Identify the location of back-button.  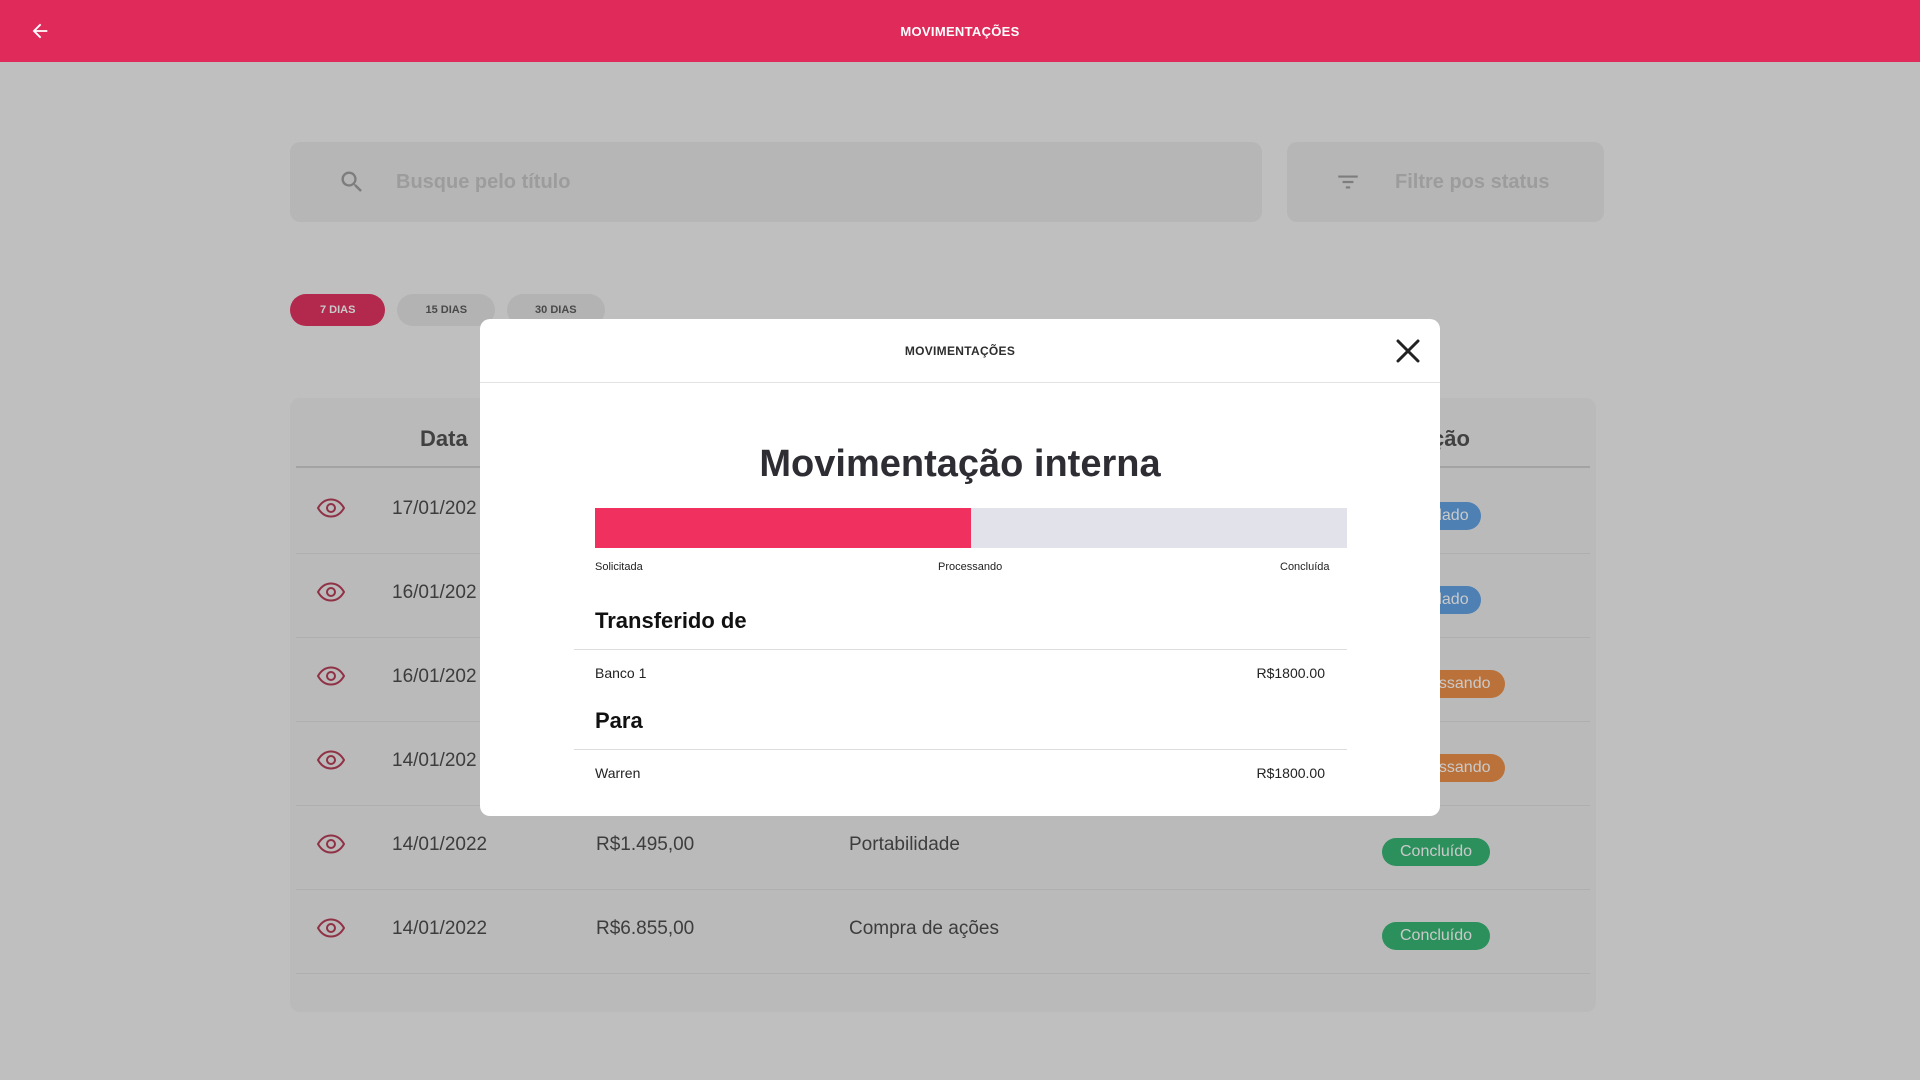
(40, 31).